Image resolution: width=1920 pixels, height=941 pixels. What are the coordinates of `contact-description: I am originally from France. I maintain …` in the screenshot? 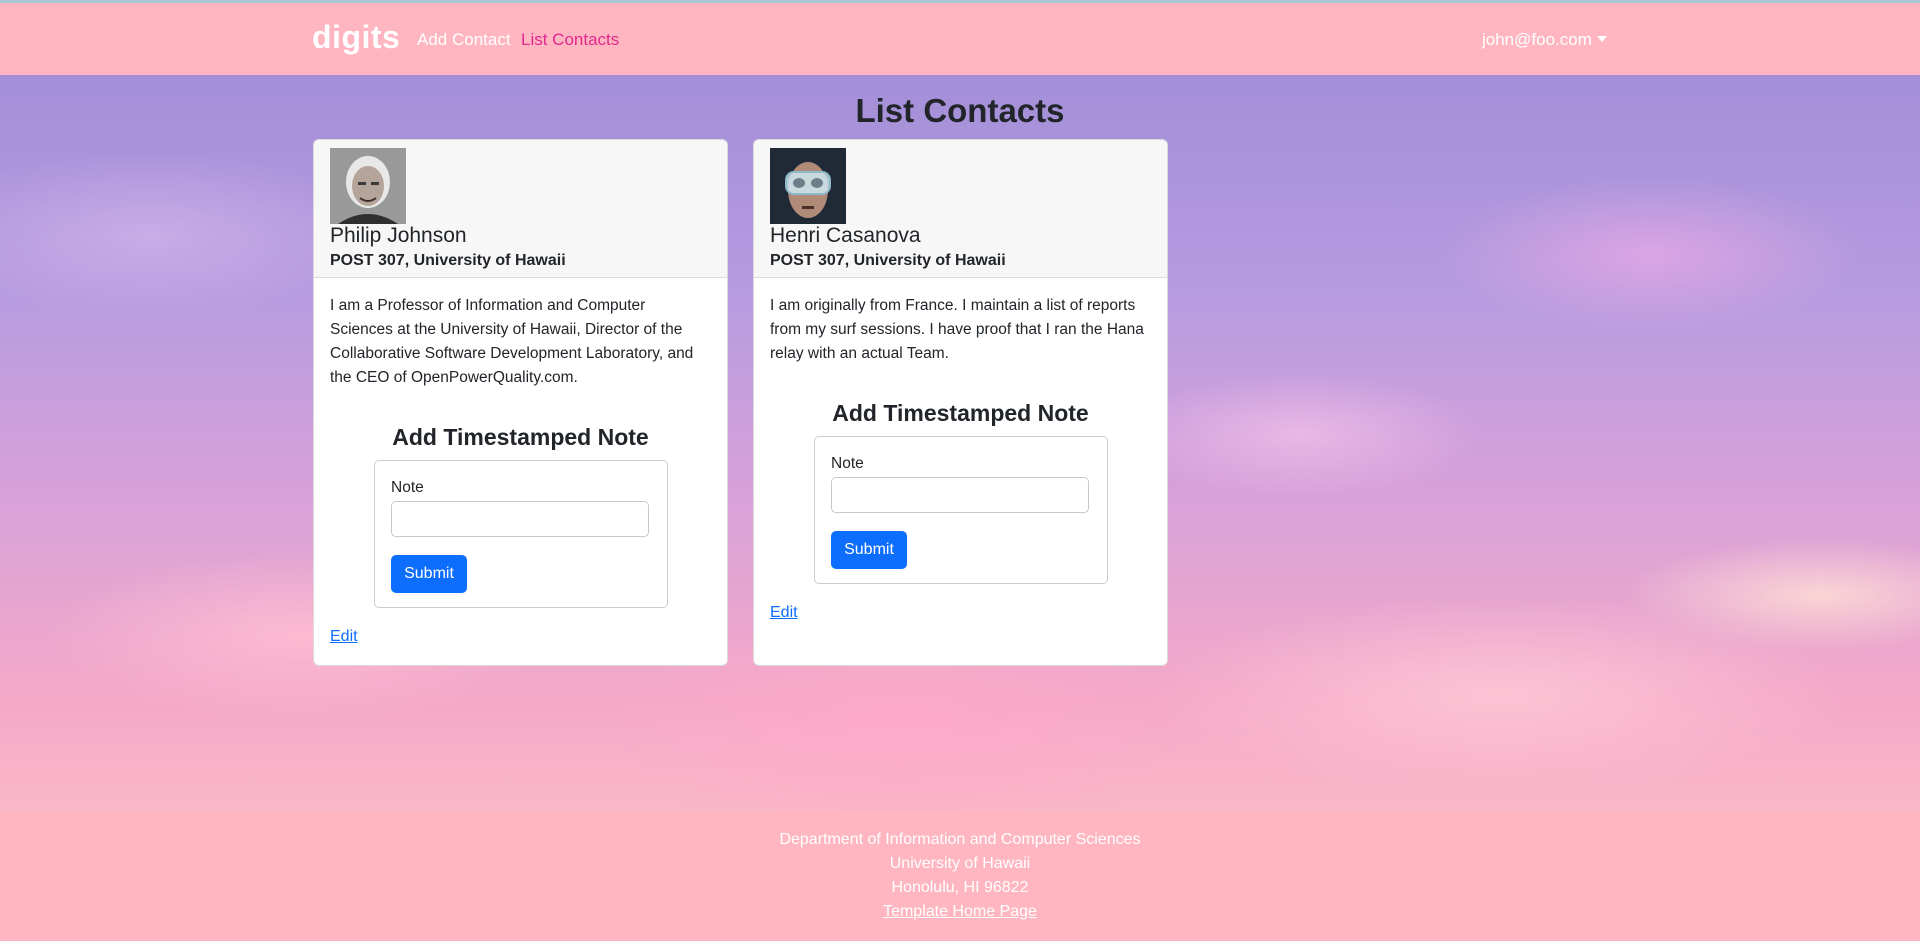 It's located at (957, 329).